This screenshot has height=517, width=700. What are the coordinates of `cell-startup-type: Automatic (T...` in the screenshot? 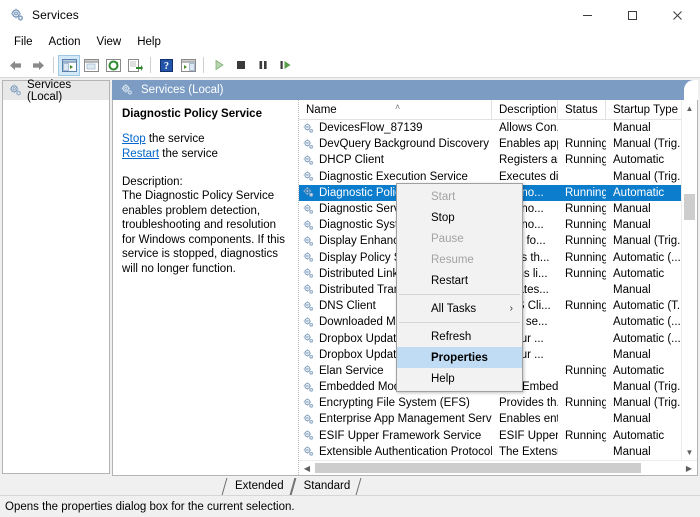 It's located at (647, 306).